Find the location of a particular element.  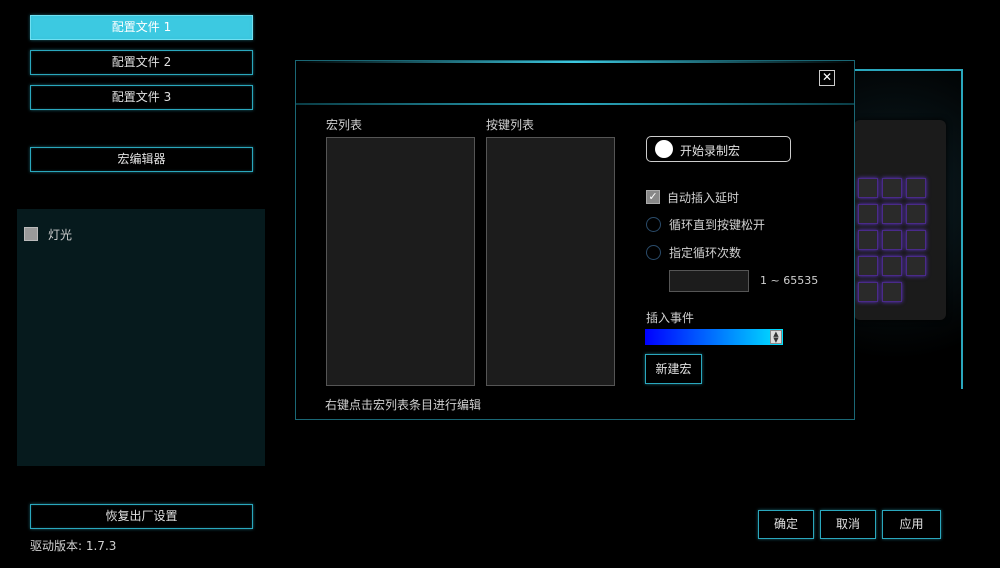

macro-editor-button: 宏编辑器 is located at coordinates (141, 159).